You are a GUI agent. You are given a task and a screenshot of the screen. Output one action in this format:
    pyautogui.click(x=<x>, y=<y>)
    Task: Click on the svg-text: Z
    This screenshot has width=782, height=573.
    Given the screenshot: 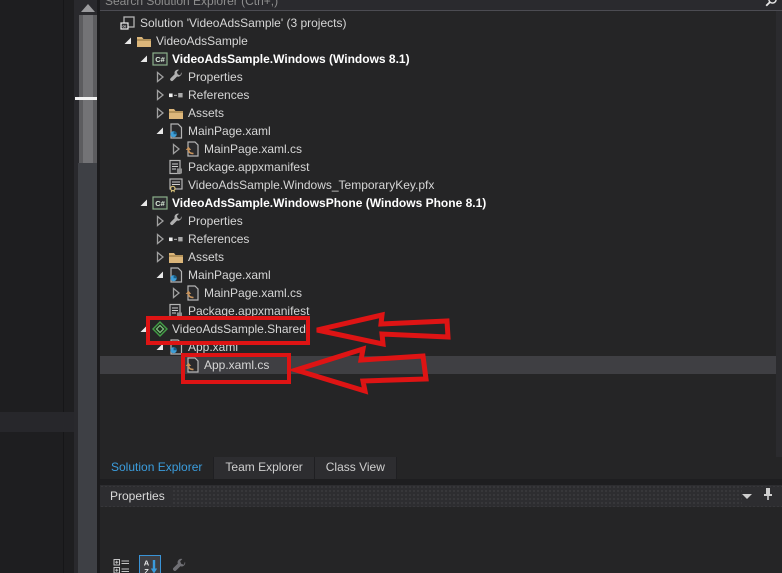 What is the action you would take?
    pyautogui.click(x=146, y=570)
    